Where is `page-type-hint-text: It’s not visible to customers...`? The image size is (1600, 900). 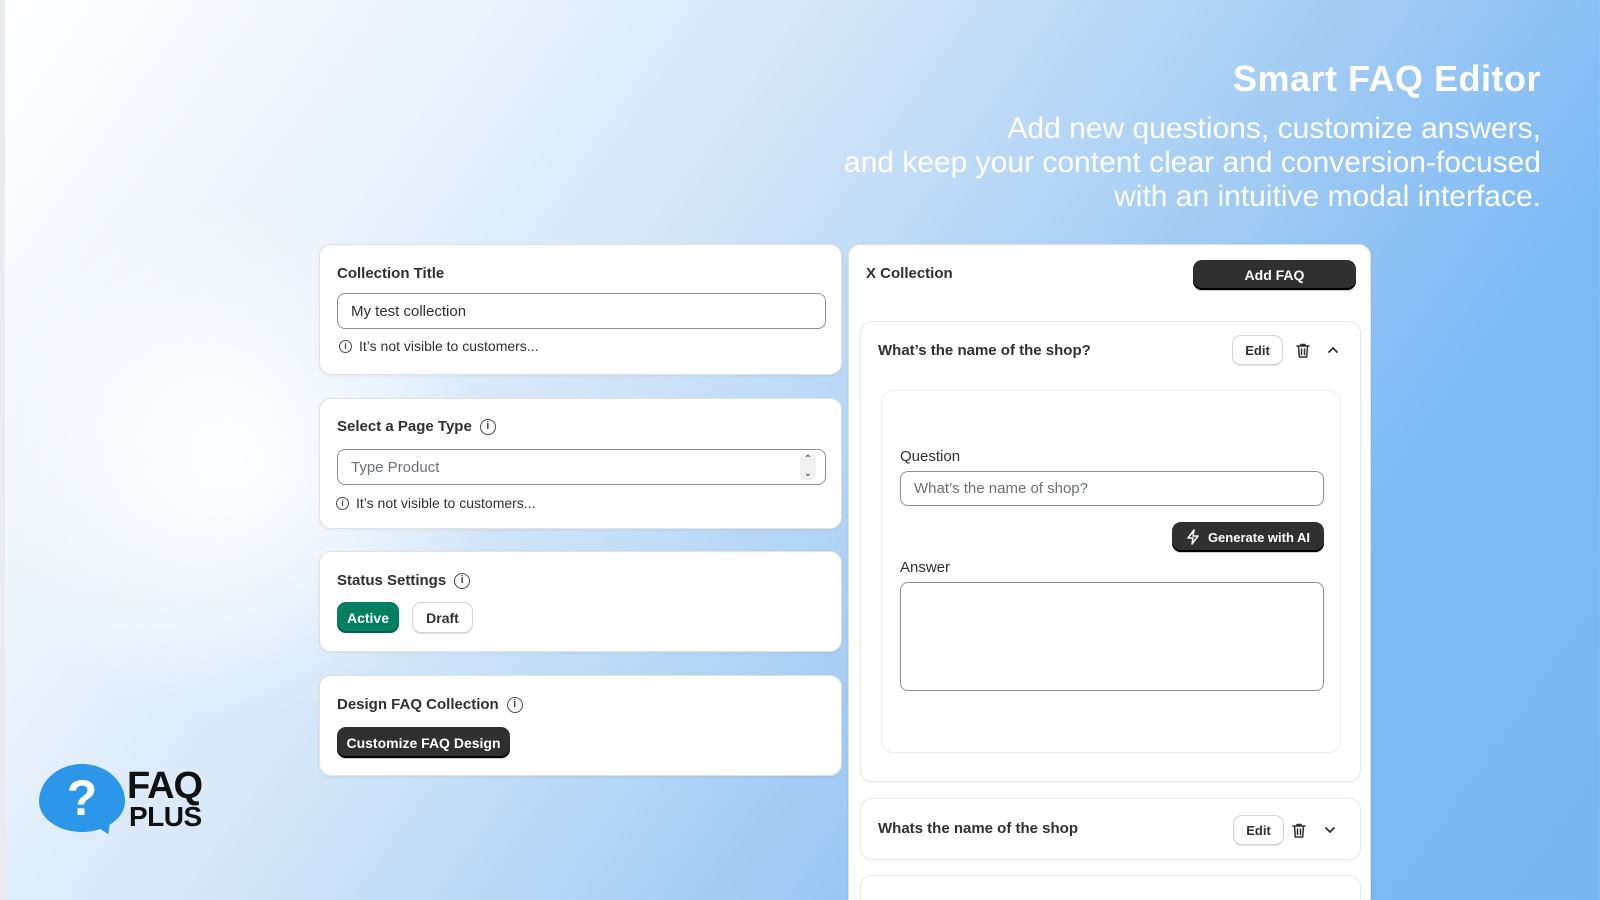 page-type-hint-text: It’s not visible to customers... is located at coordinates (446, 503).